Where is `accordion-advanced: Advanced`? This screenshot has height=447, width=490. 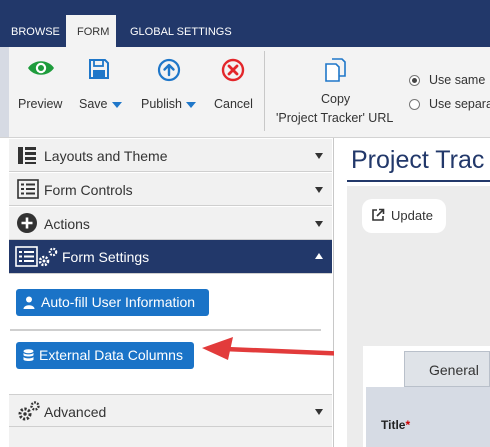
accordion-advanced: Advanced is located at coordinates (170, 410).